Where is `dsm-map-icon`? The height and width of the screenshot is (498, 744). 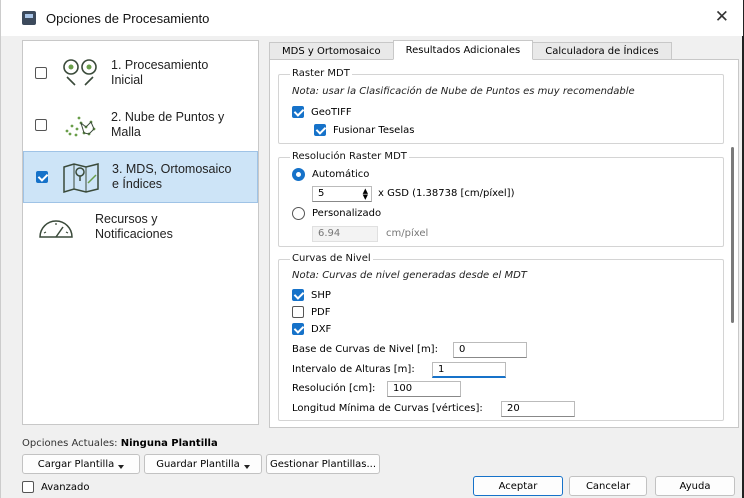
dsm-map-icon is located at coordinates (81, 178).